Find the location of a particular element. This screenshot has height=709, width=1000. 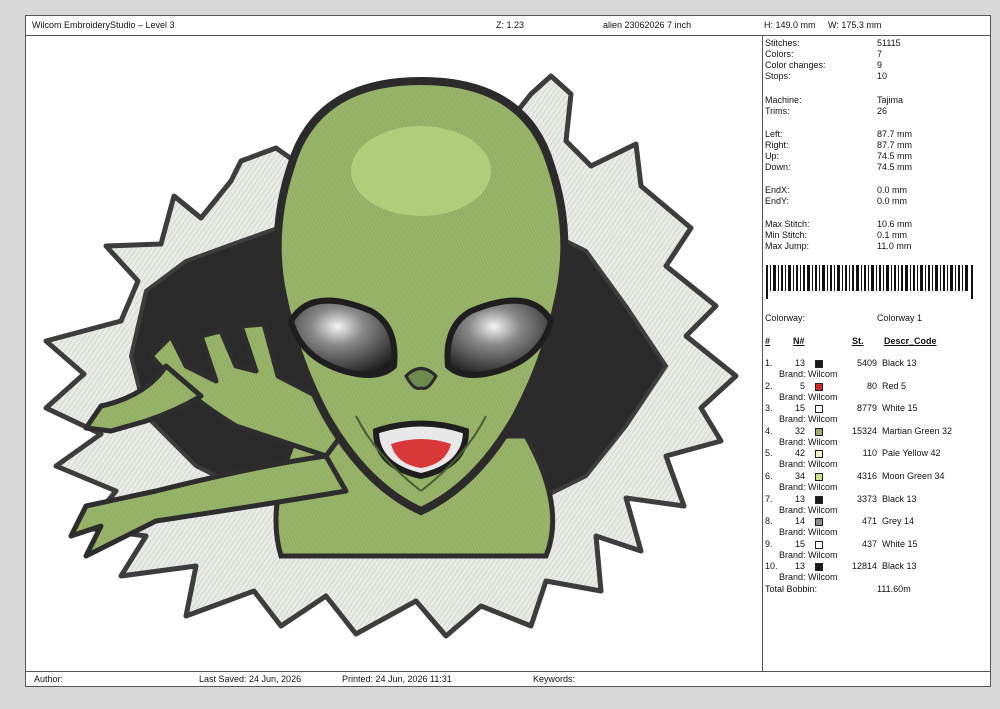

color-code: 32 is located at coordinates (799, 430).